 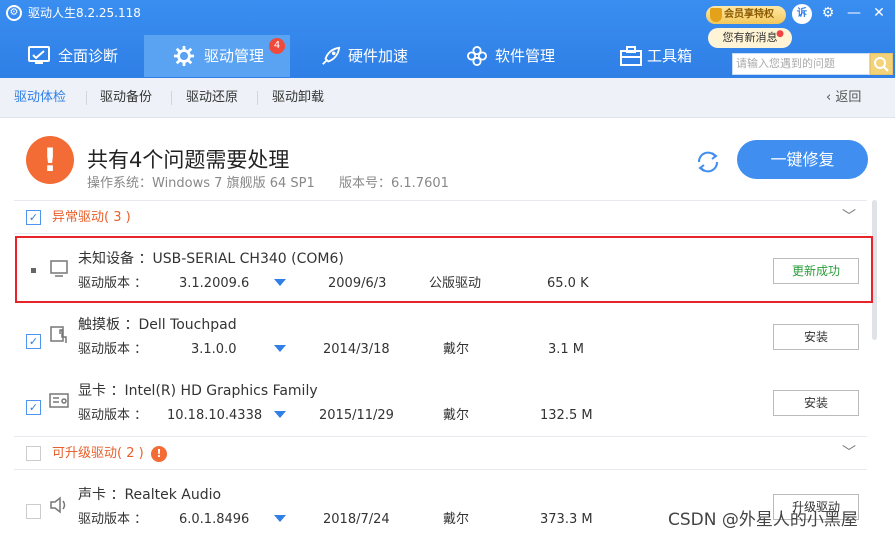 I want to click on driver-name: 声卡 ：Realtek Audio, so click(x=150, y=495).